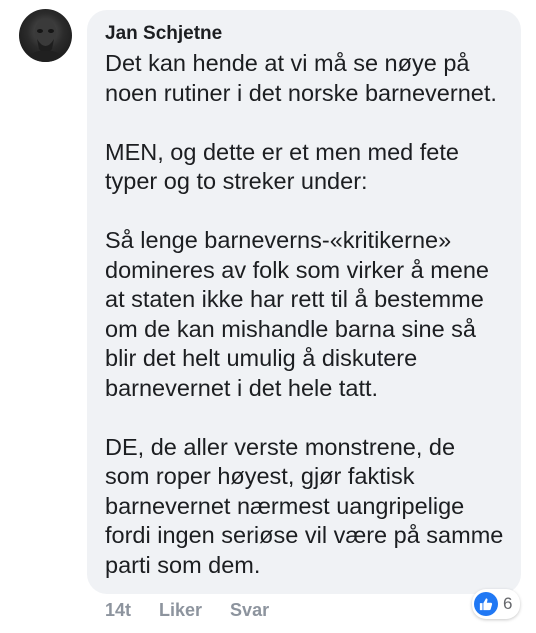  I want to click on reaction-summary: 6, so click(496, 604).